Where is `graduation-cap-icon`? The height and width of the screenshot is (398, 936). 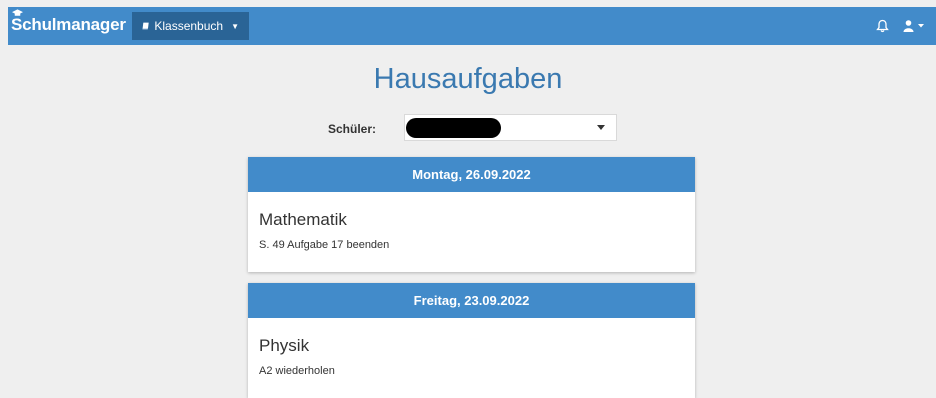 graduation-cap-icon is located at coordinates (17, 12).